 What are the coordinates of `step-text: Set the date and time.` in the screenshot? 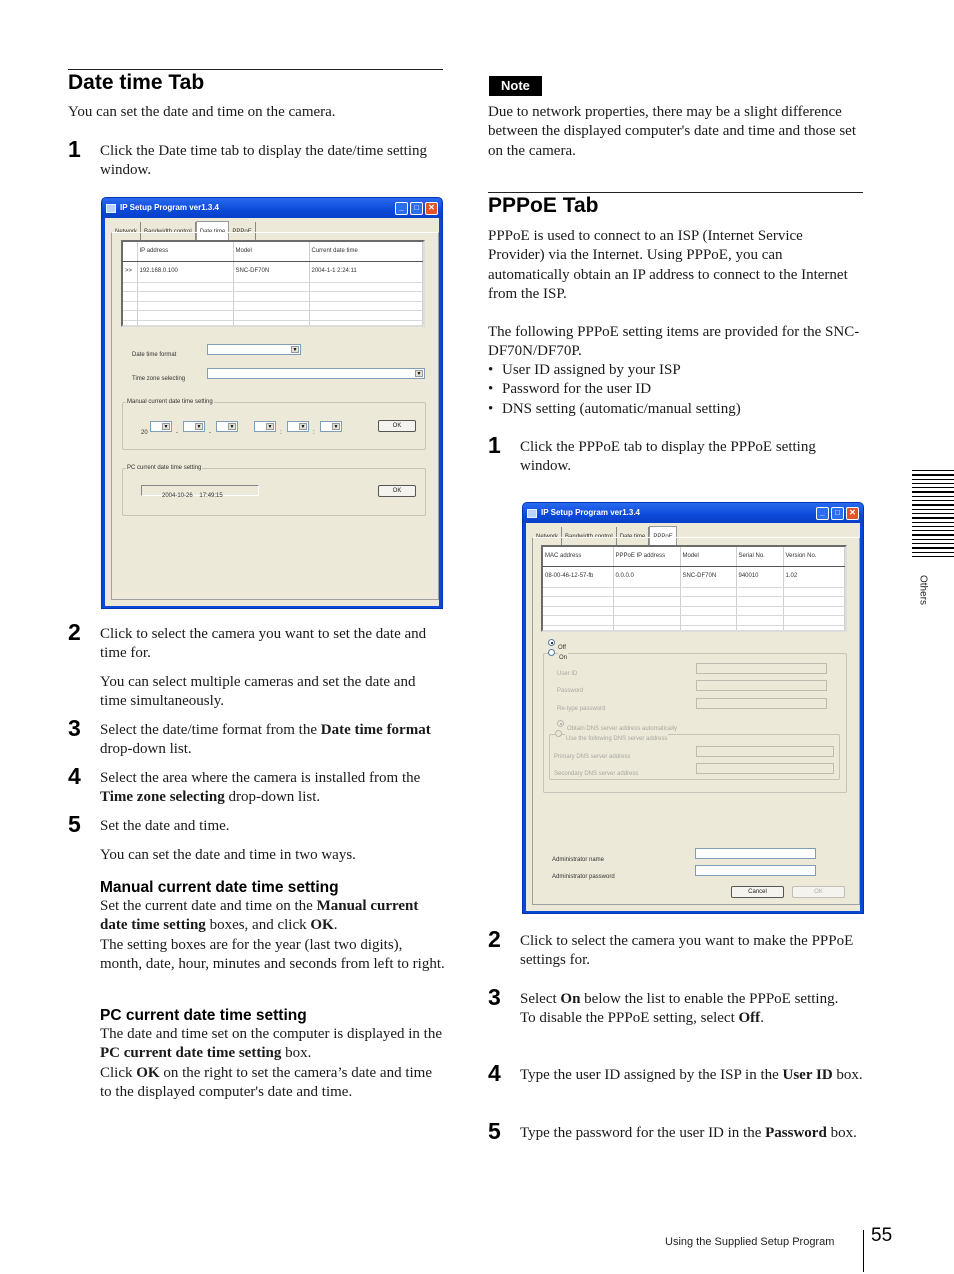 It's located at (165, 826).